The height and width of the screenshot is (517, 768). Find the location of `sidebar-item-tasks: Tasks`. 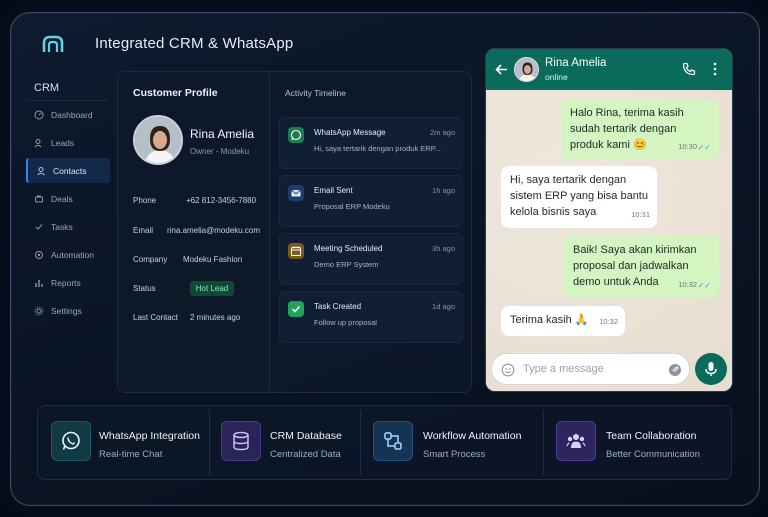

sidebar-item-tasks: Tasks is located at coordinates (68, 226).